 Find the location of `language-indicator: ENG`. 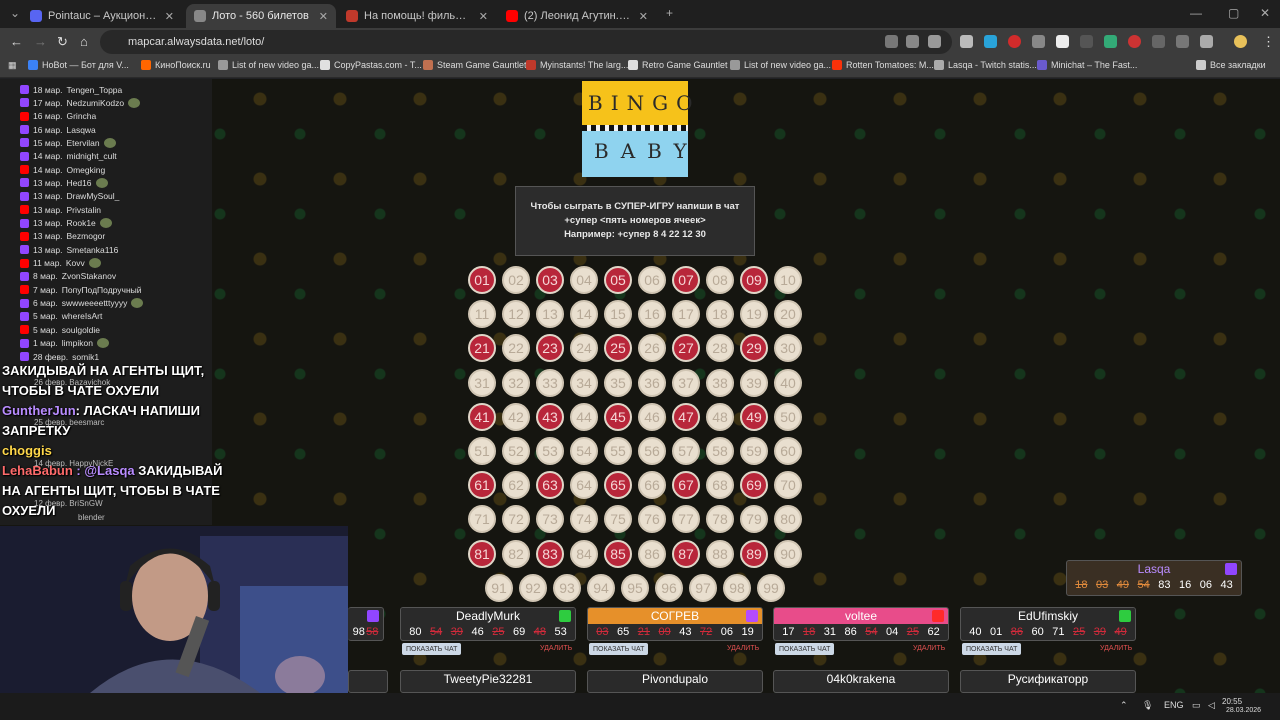

language-indicator: ENG is located at coordinates (1174, 705).